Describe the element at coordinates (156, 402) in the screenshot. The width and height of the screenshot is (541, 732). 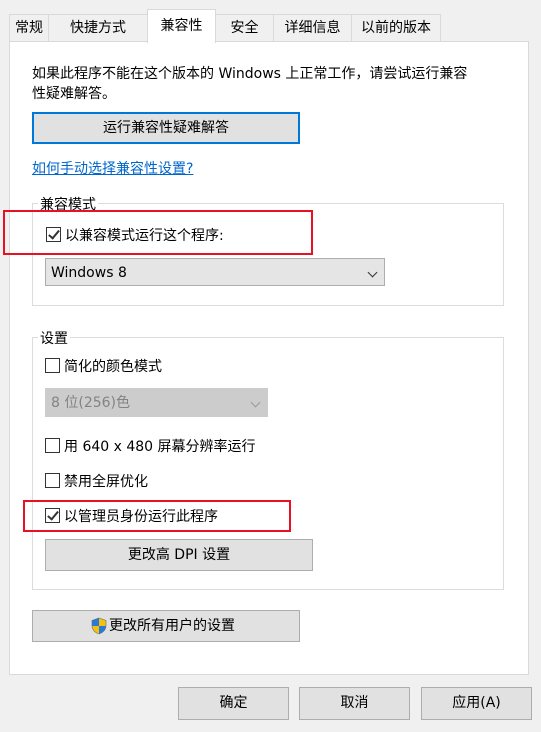
I see `color-depth-select: 8 位(256)色` at that location.